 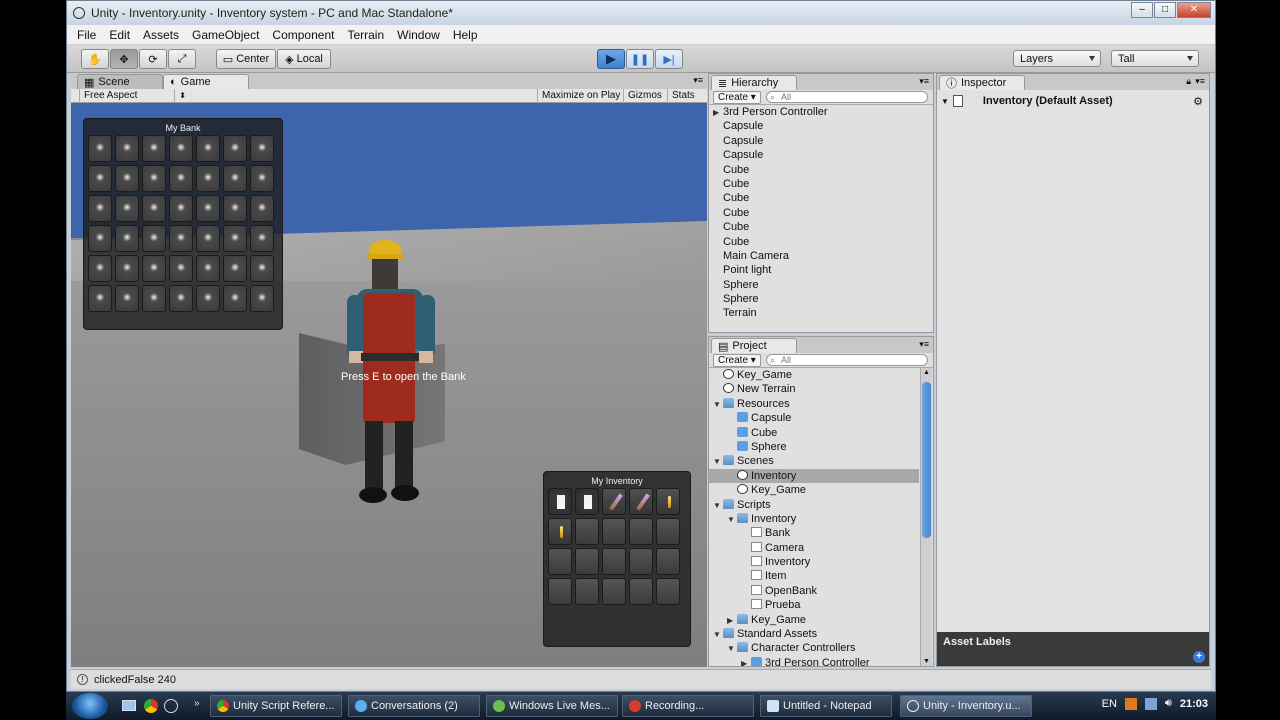 I want to click on menu-assets: Assets, so click(x=161, y=35).